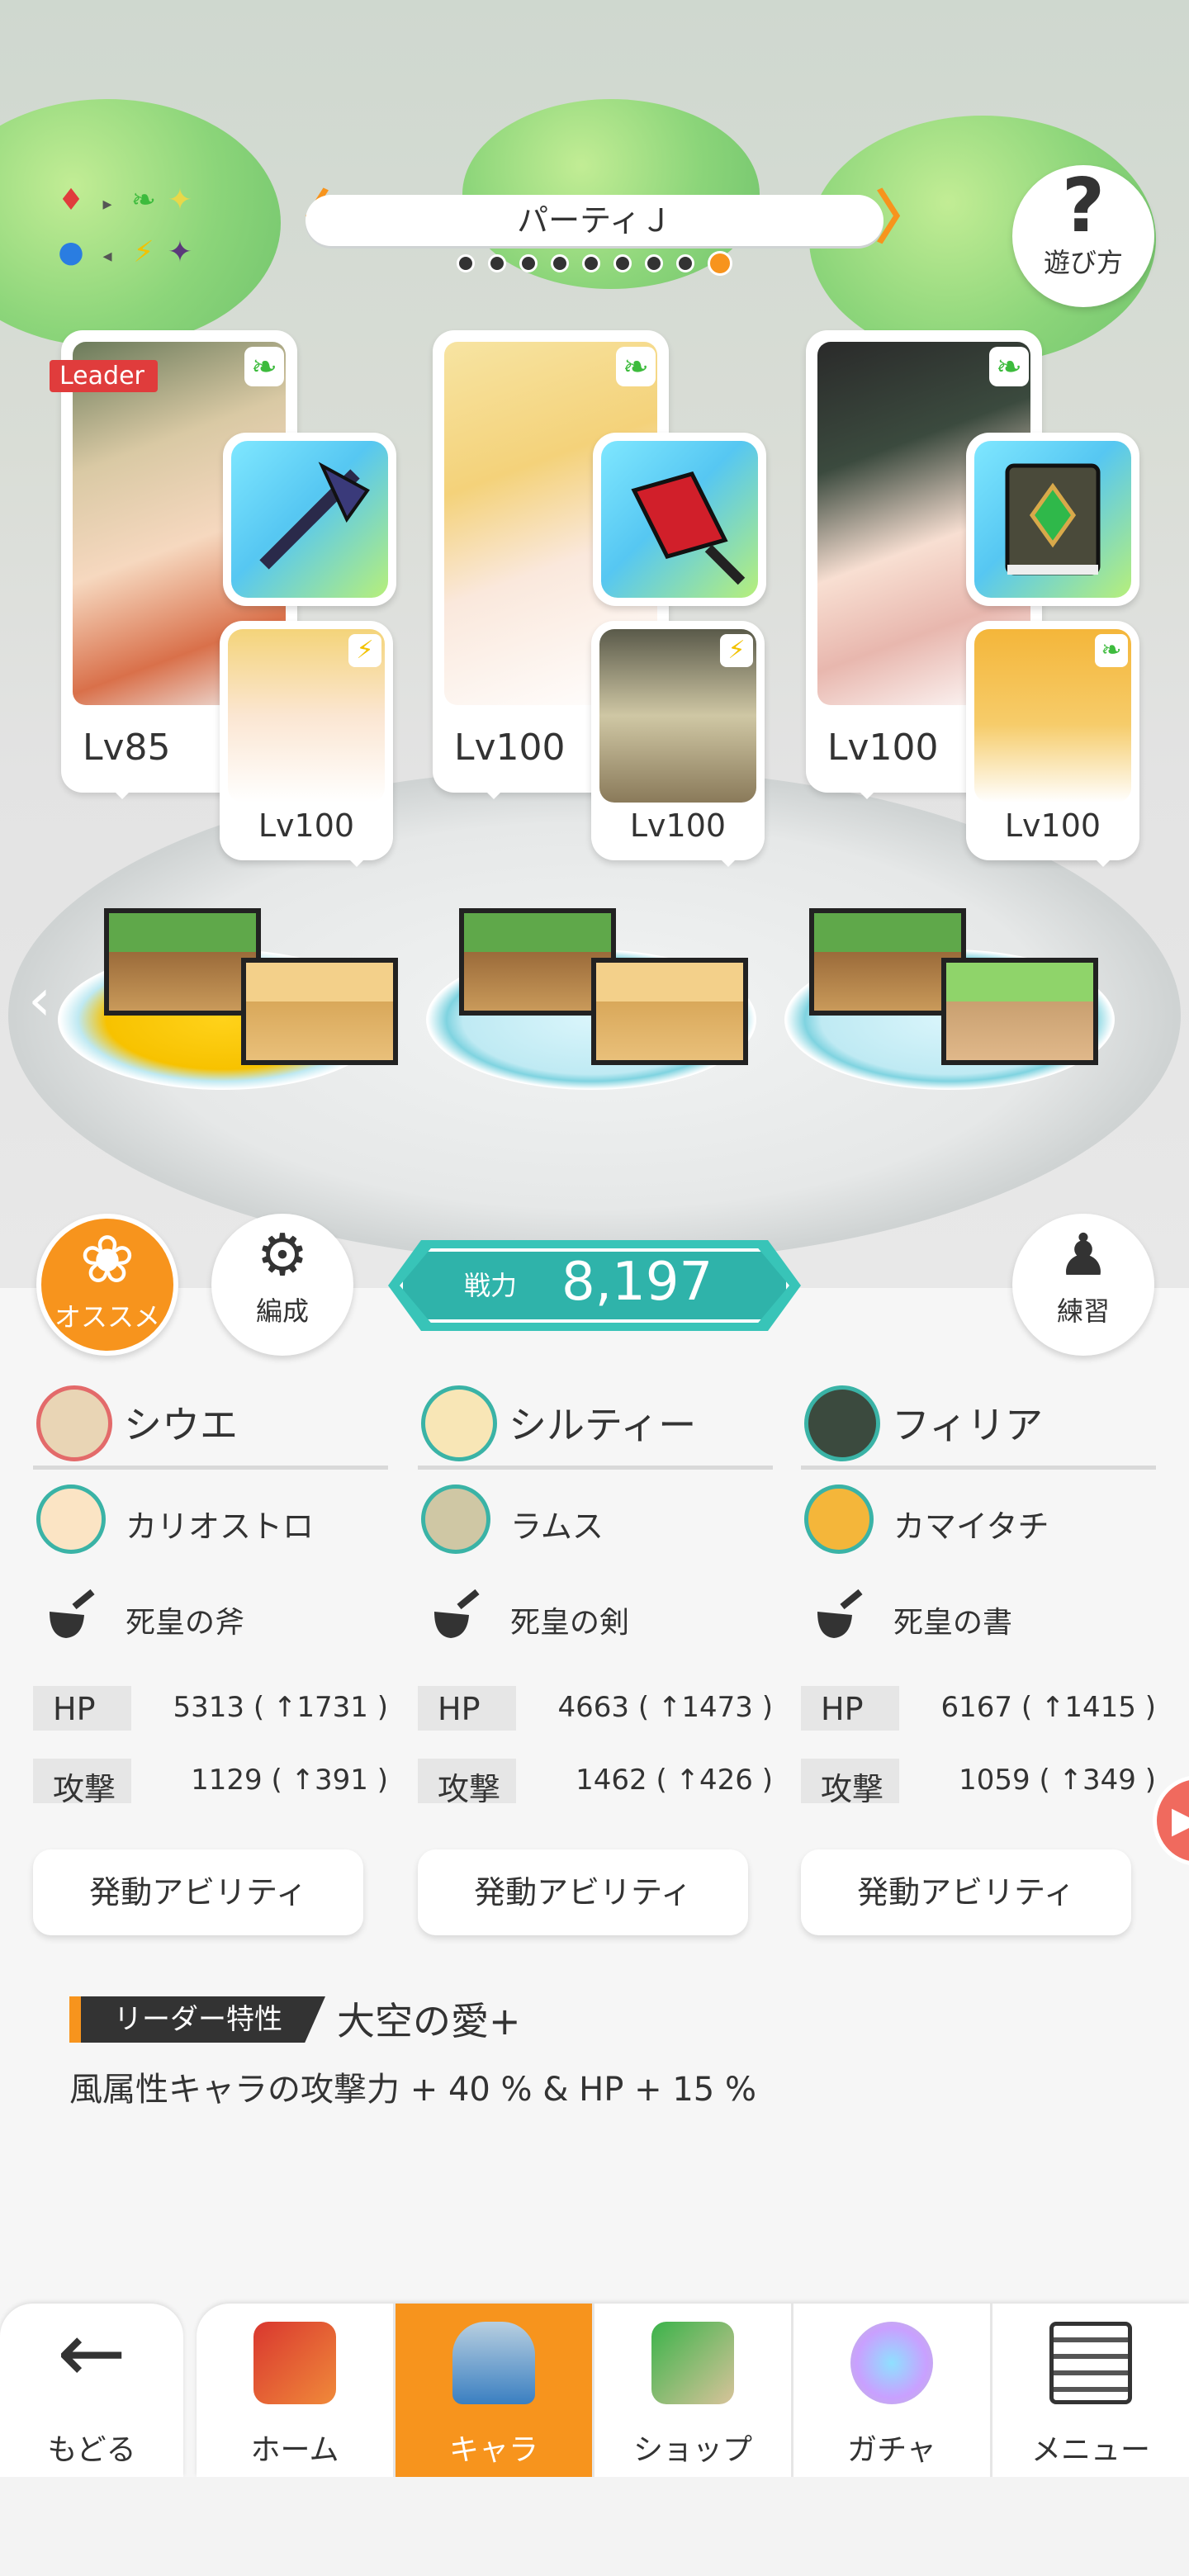 This screenshot has width=1189, height=2576. I want to click on member-name: シウエ, so click(181, 1425).